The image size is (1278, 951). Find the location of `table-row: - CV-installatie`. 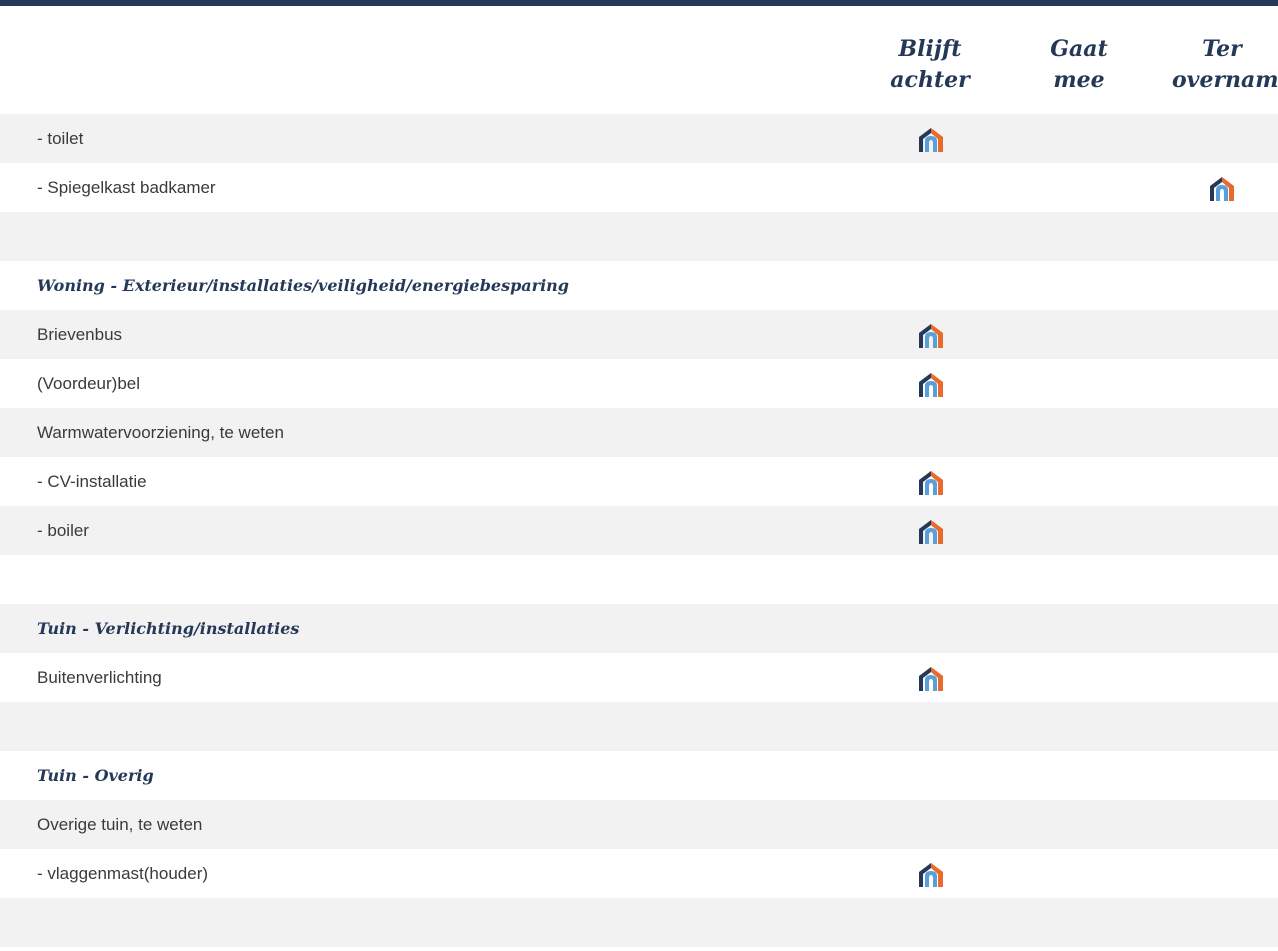

table-row: - CV-installatie is located at coordinates (639, 481).